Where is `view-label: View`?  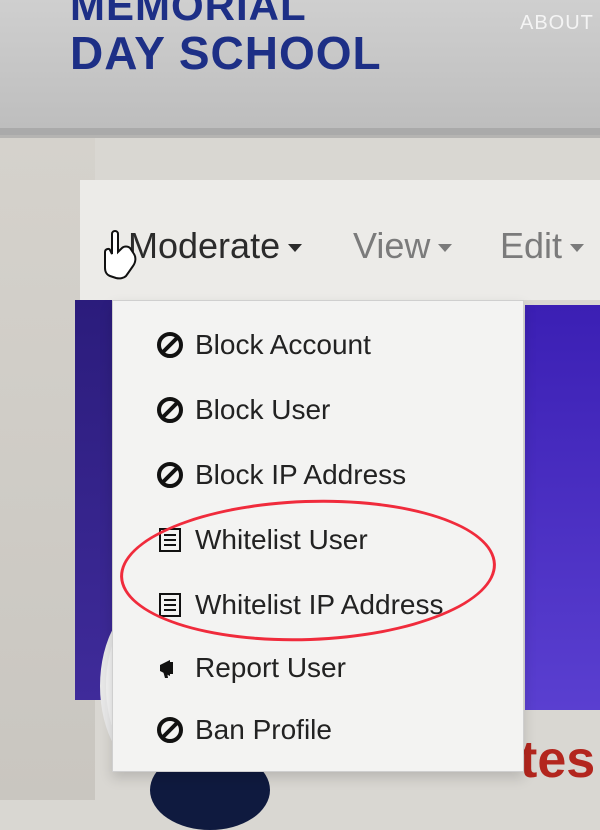
view-label: View is located at coordinates (392, 245).